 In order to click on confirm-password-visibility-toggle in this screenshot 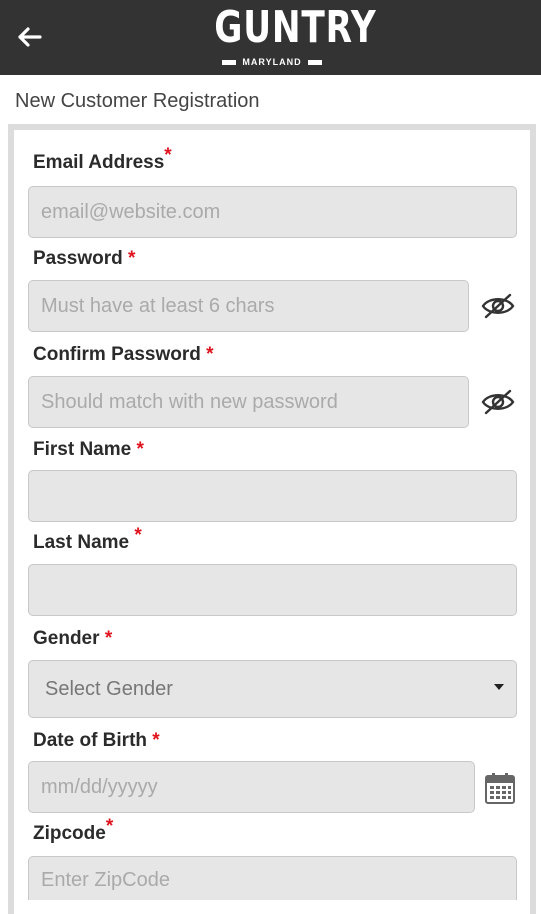, I will do `click(498, 402)`.